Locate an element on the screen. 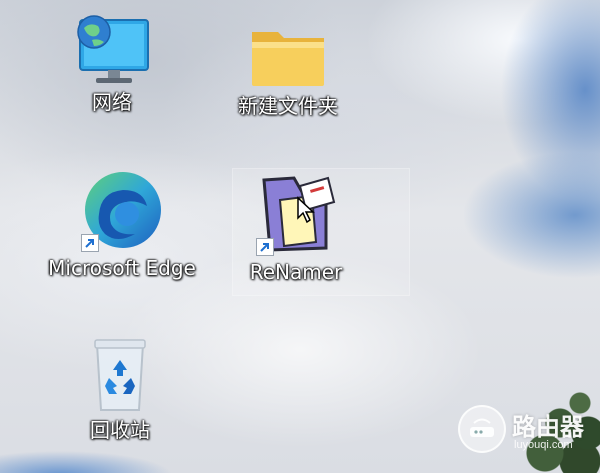  folder-icon is located at coordinates (288, 57).